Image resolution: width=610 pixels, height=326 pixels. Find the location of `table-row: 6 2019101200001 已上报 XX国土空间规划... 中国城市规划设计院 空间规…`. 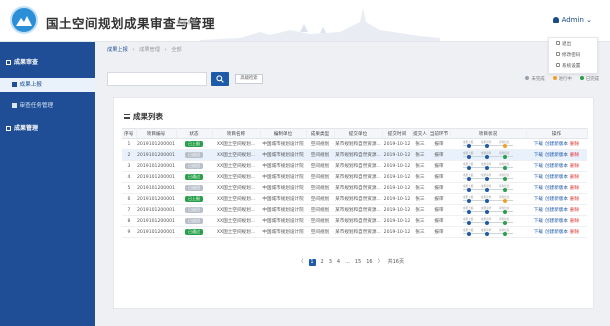

table-row: 6 2019101200001 已上报 XX国土空间规划... 中国城市规划设计院 空间规… is located at coordinates (354, 199).